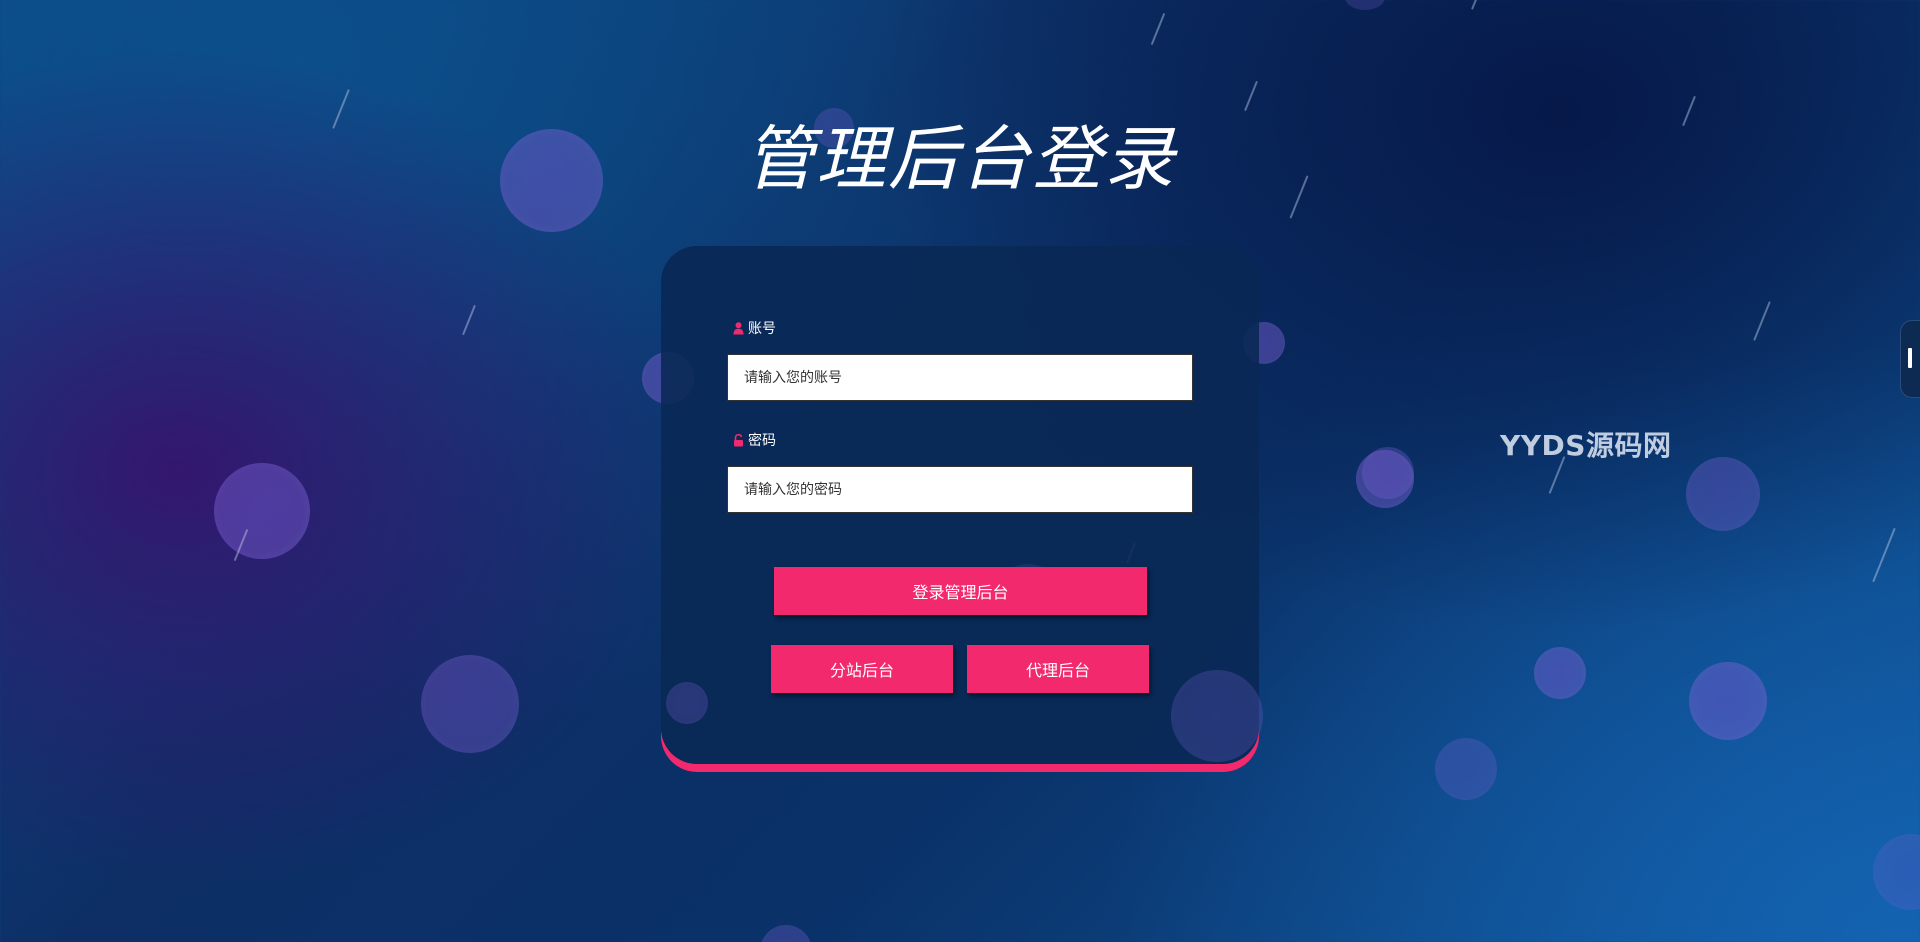 The height and width of the screenshot is (942, 1920). Describe the element at coordinates (960, 377) in the screenshot. I see `account-input` at that location.